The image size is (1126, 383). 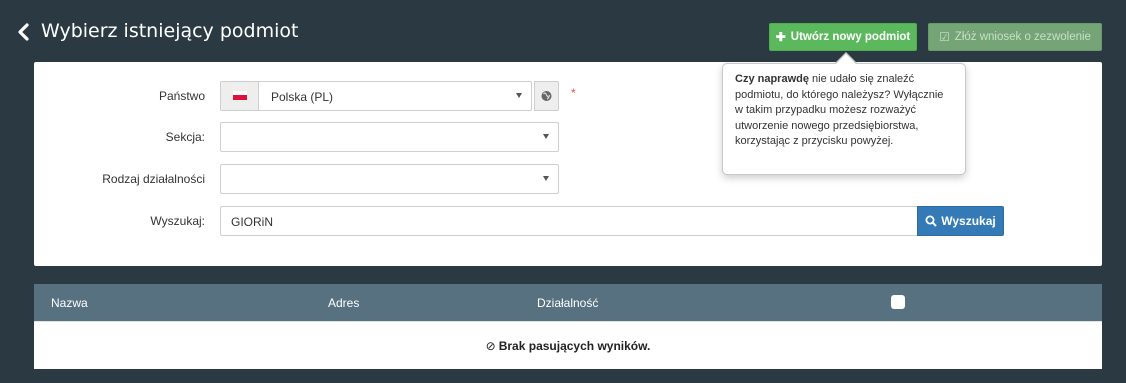 I want to click on country-label: Państwo, so click(x=181, y=96).